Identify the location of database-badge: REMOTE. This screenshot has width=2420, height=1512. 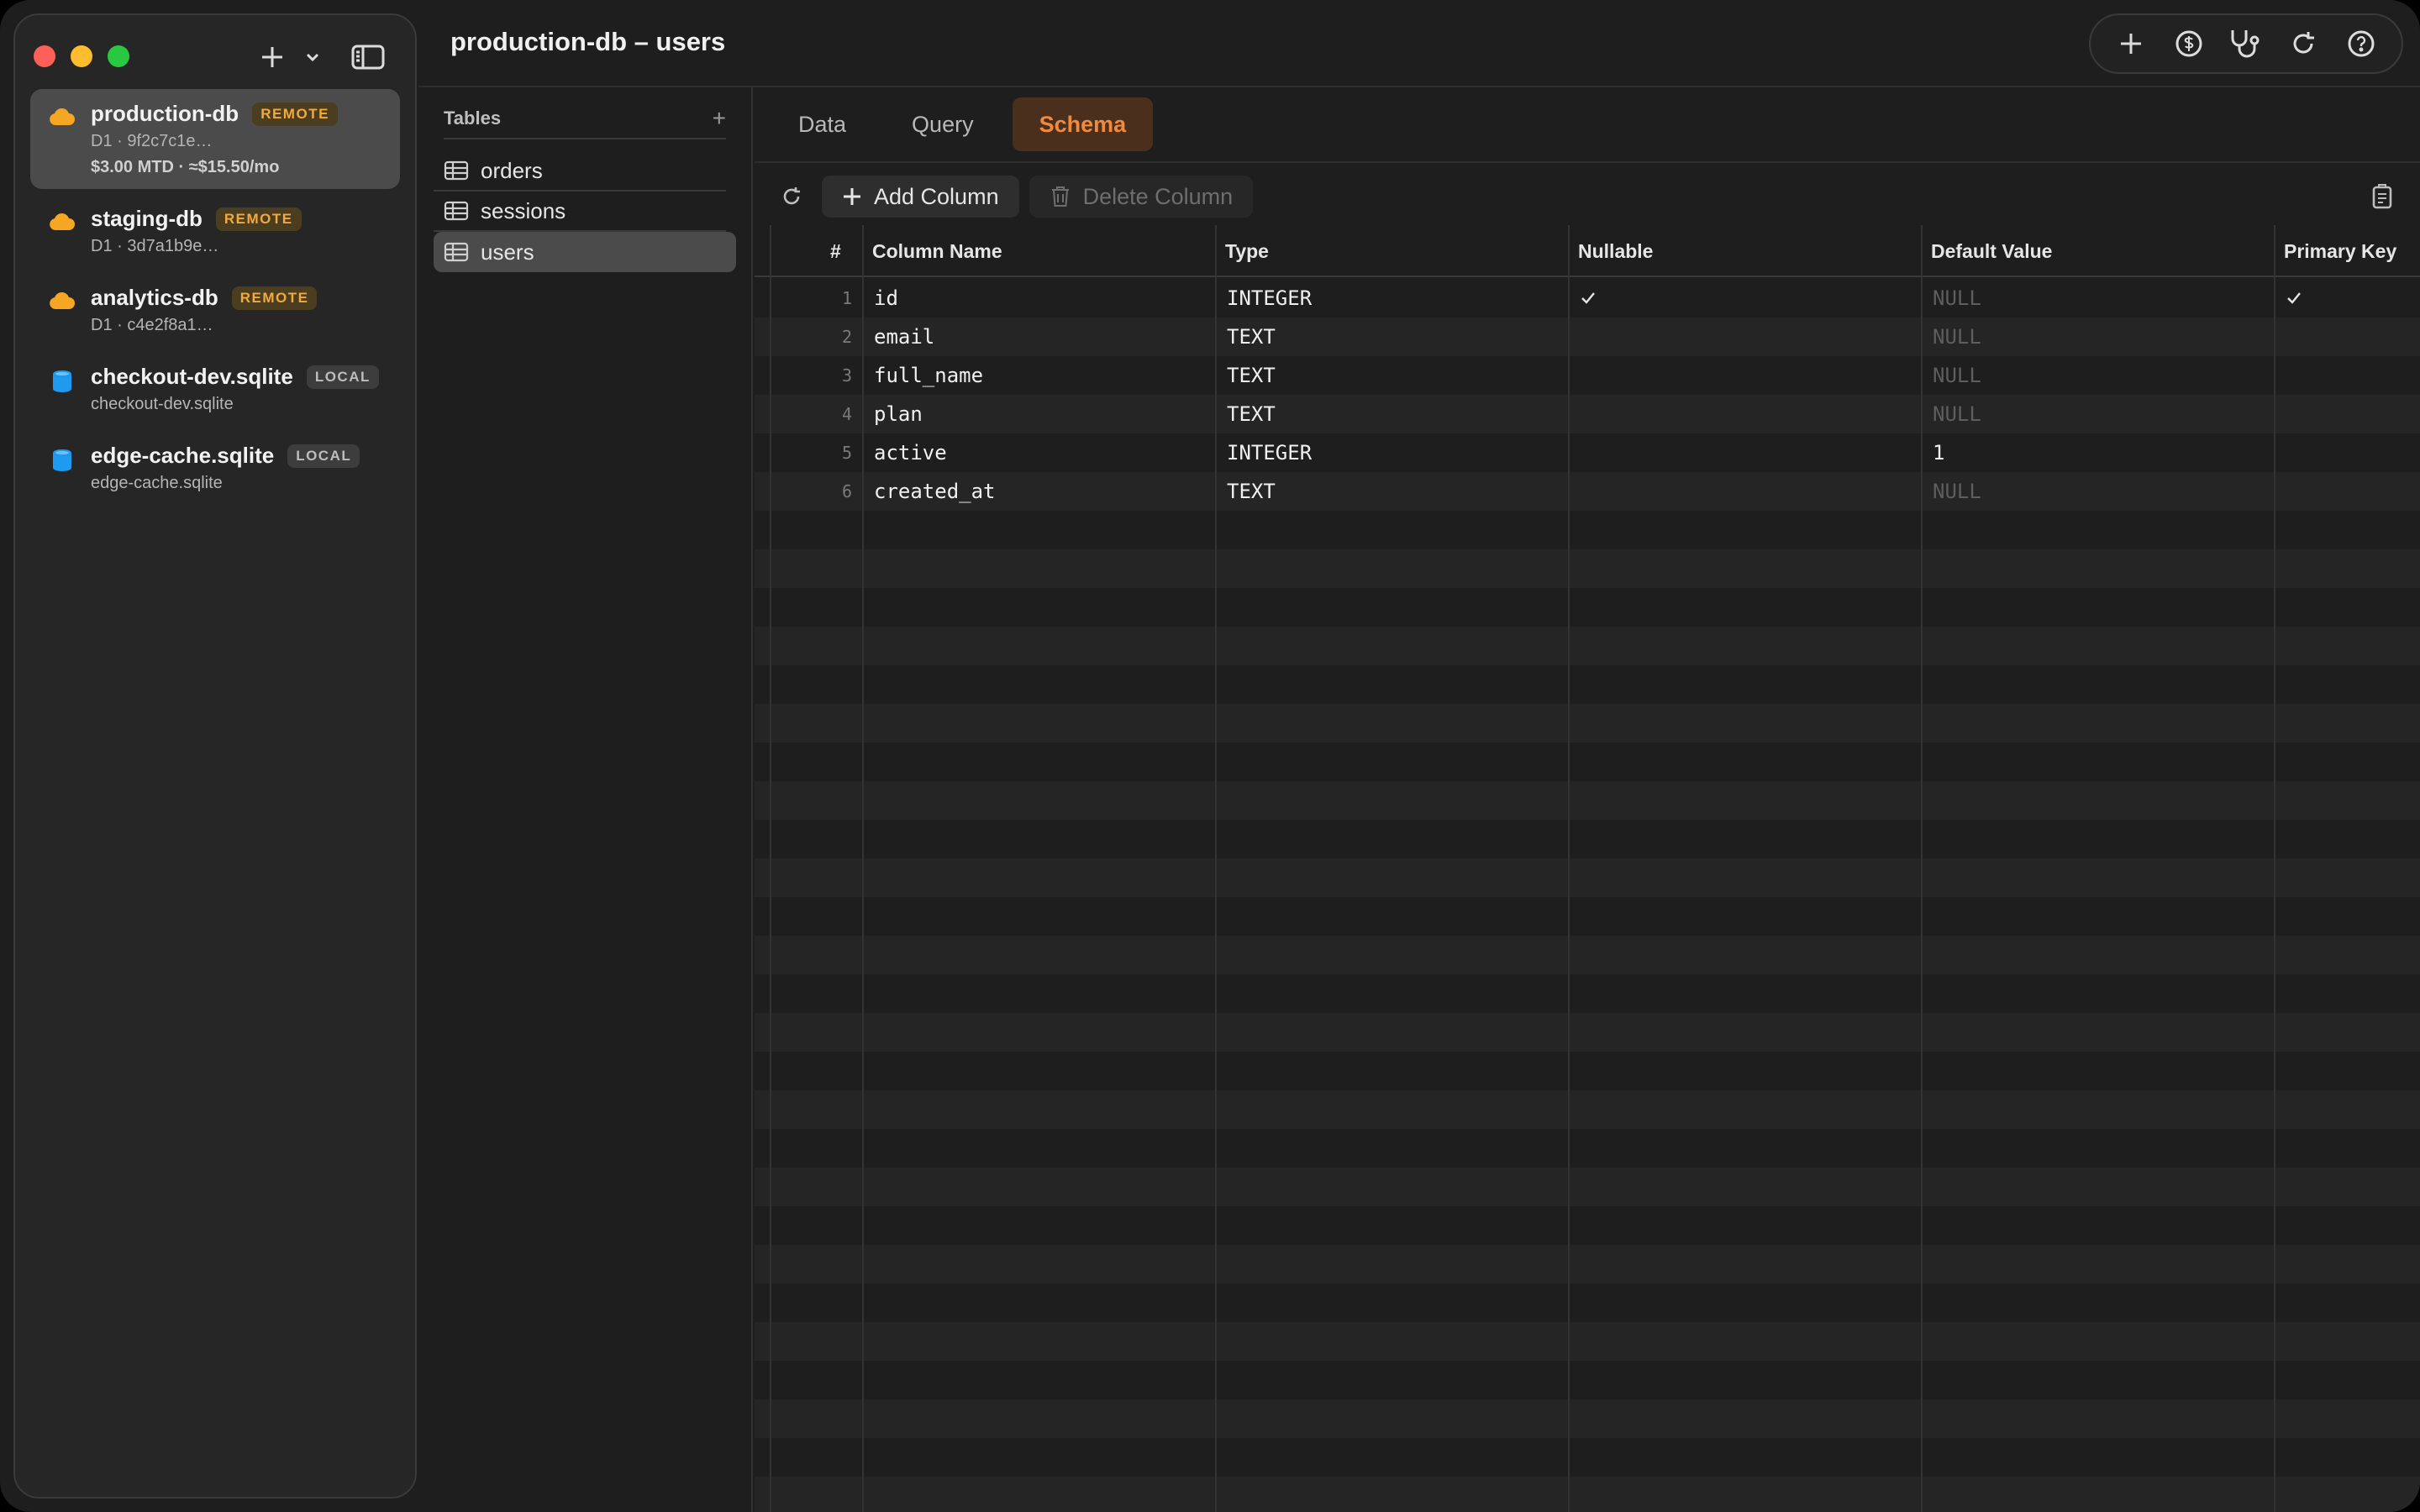
(295, 114).